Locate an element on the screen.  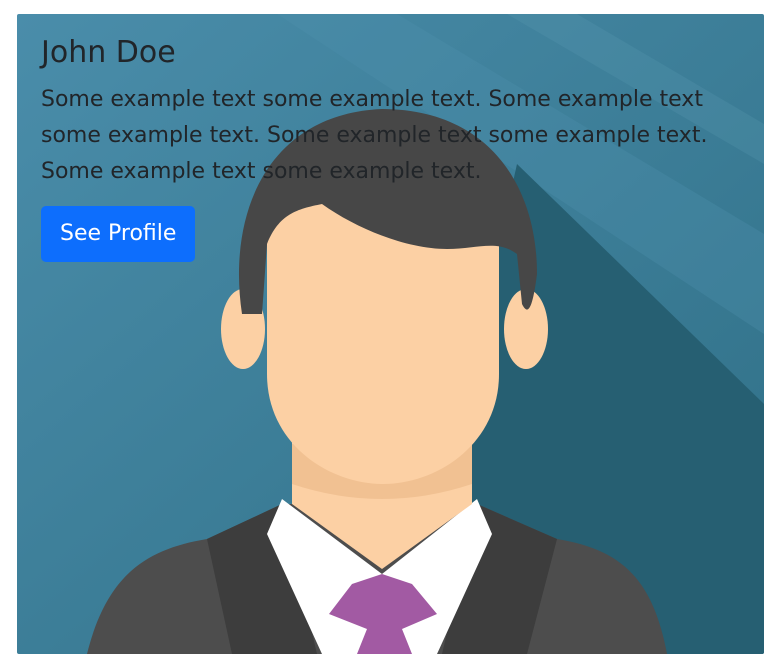
see-profile-button: See Profile is located at coordinates (118, 234).